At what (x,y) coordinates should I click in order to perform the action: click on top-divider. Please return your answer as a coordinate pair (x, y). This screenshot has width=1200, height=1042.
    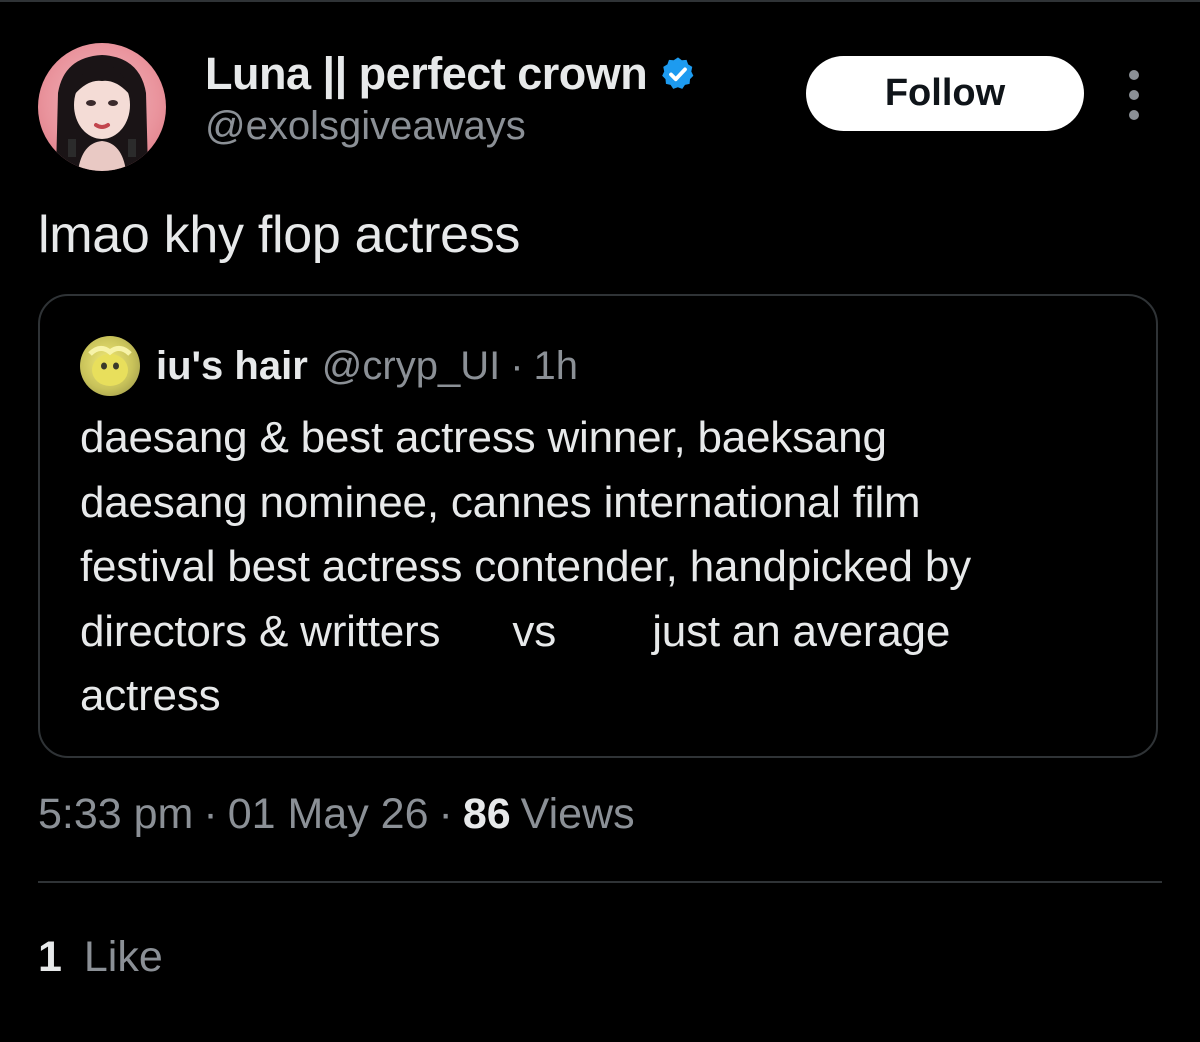
    Looking at the image, I should click on (600, 1).